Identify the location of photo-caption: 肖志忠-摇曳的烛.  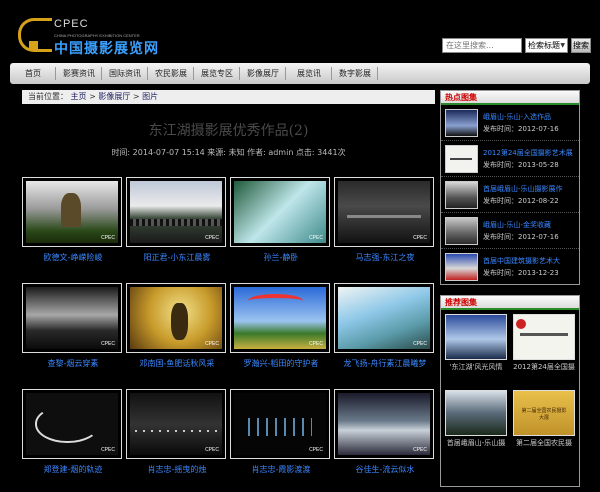
(177, 469).